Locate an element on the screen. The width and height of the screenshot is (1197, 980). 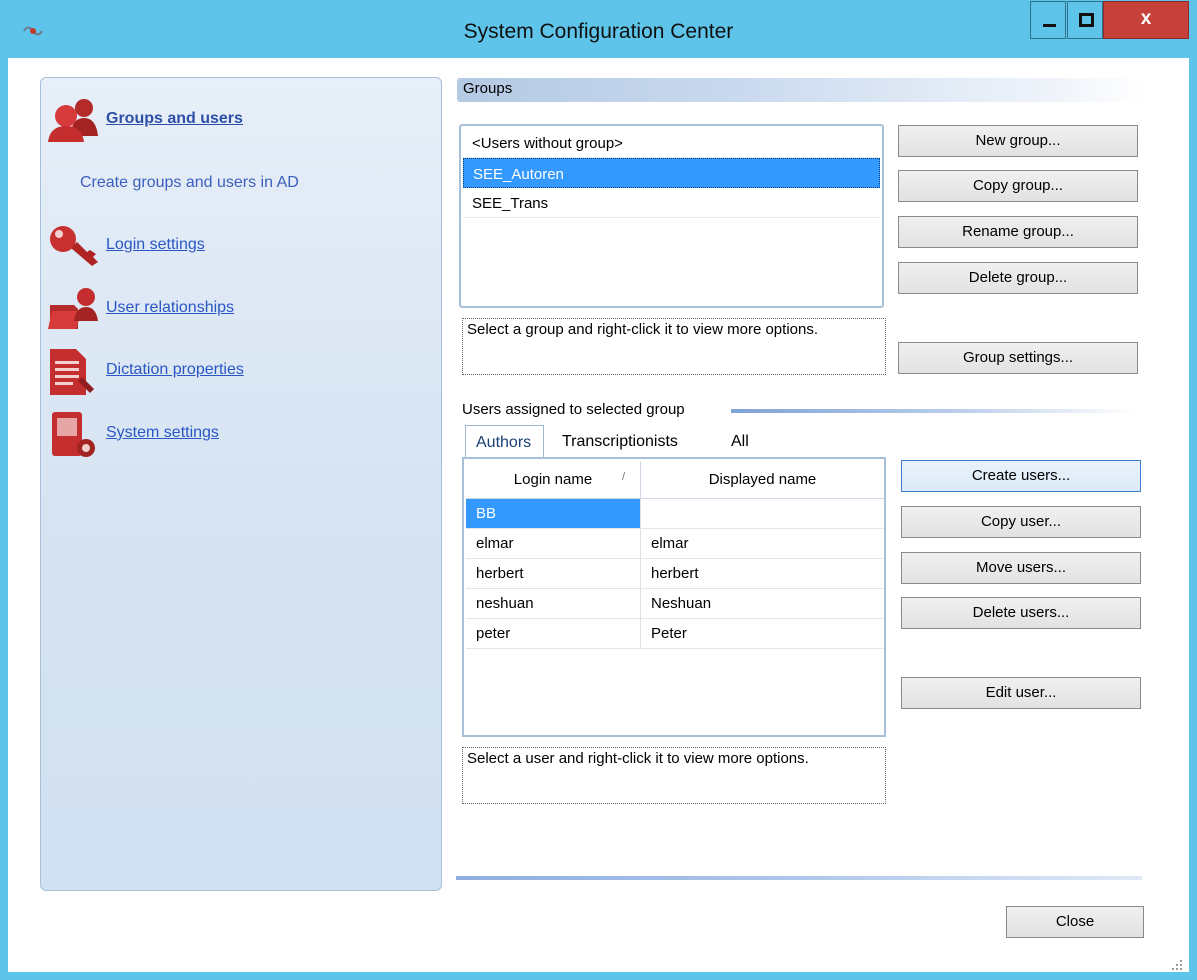
table-row: elmar elmar is located at coordinates (675, 544).